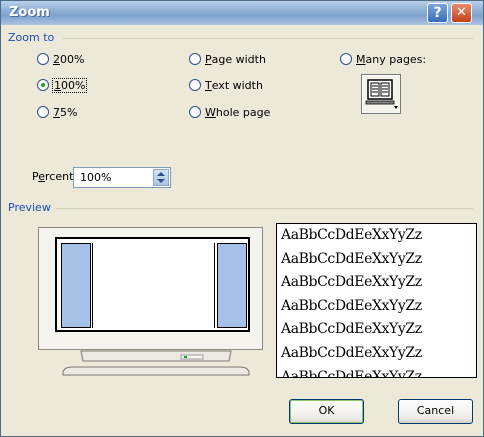 This screenshot has width=484, height=437. I want to click on radio-200: 2 00%, so click(60, 59).